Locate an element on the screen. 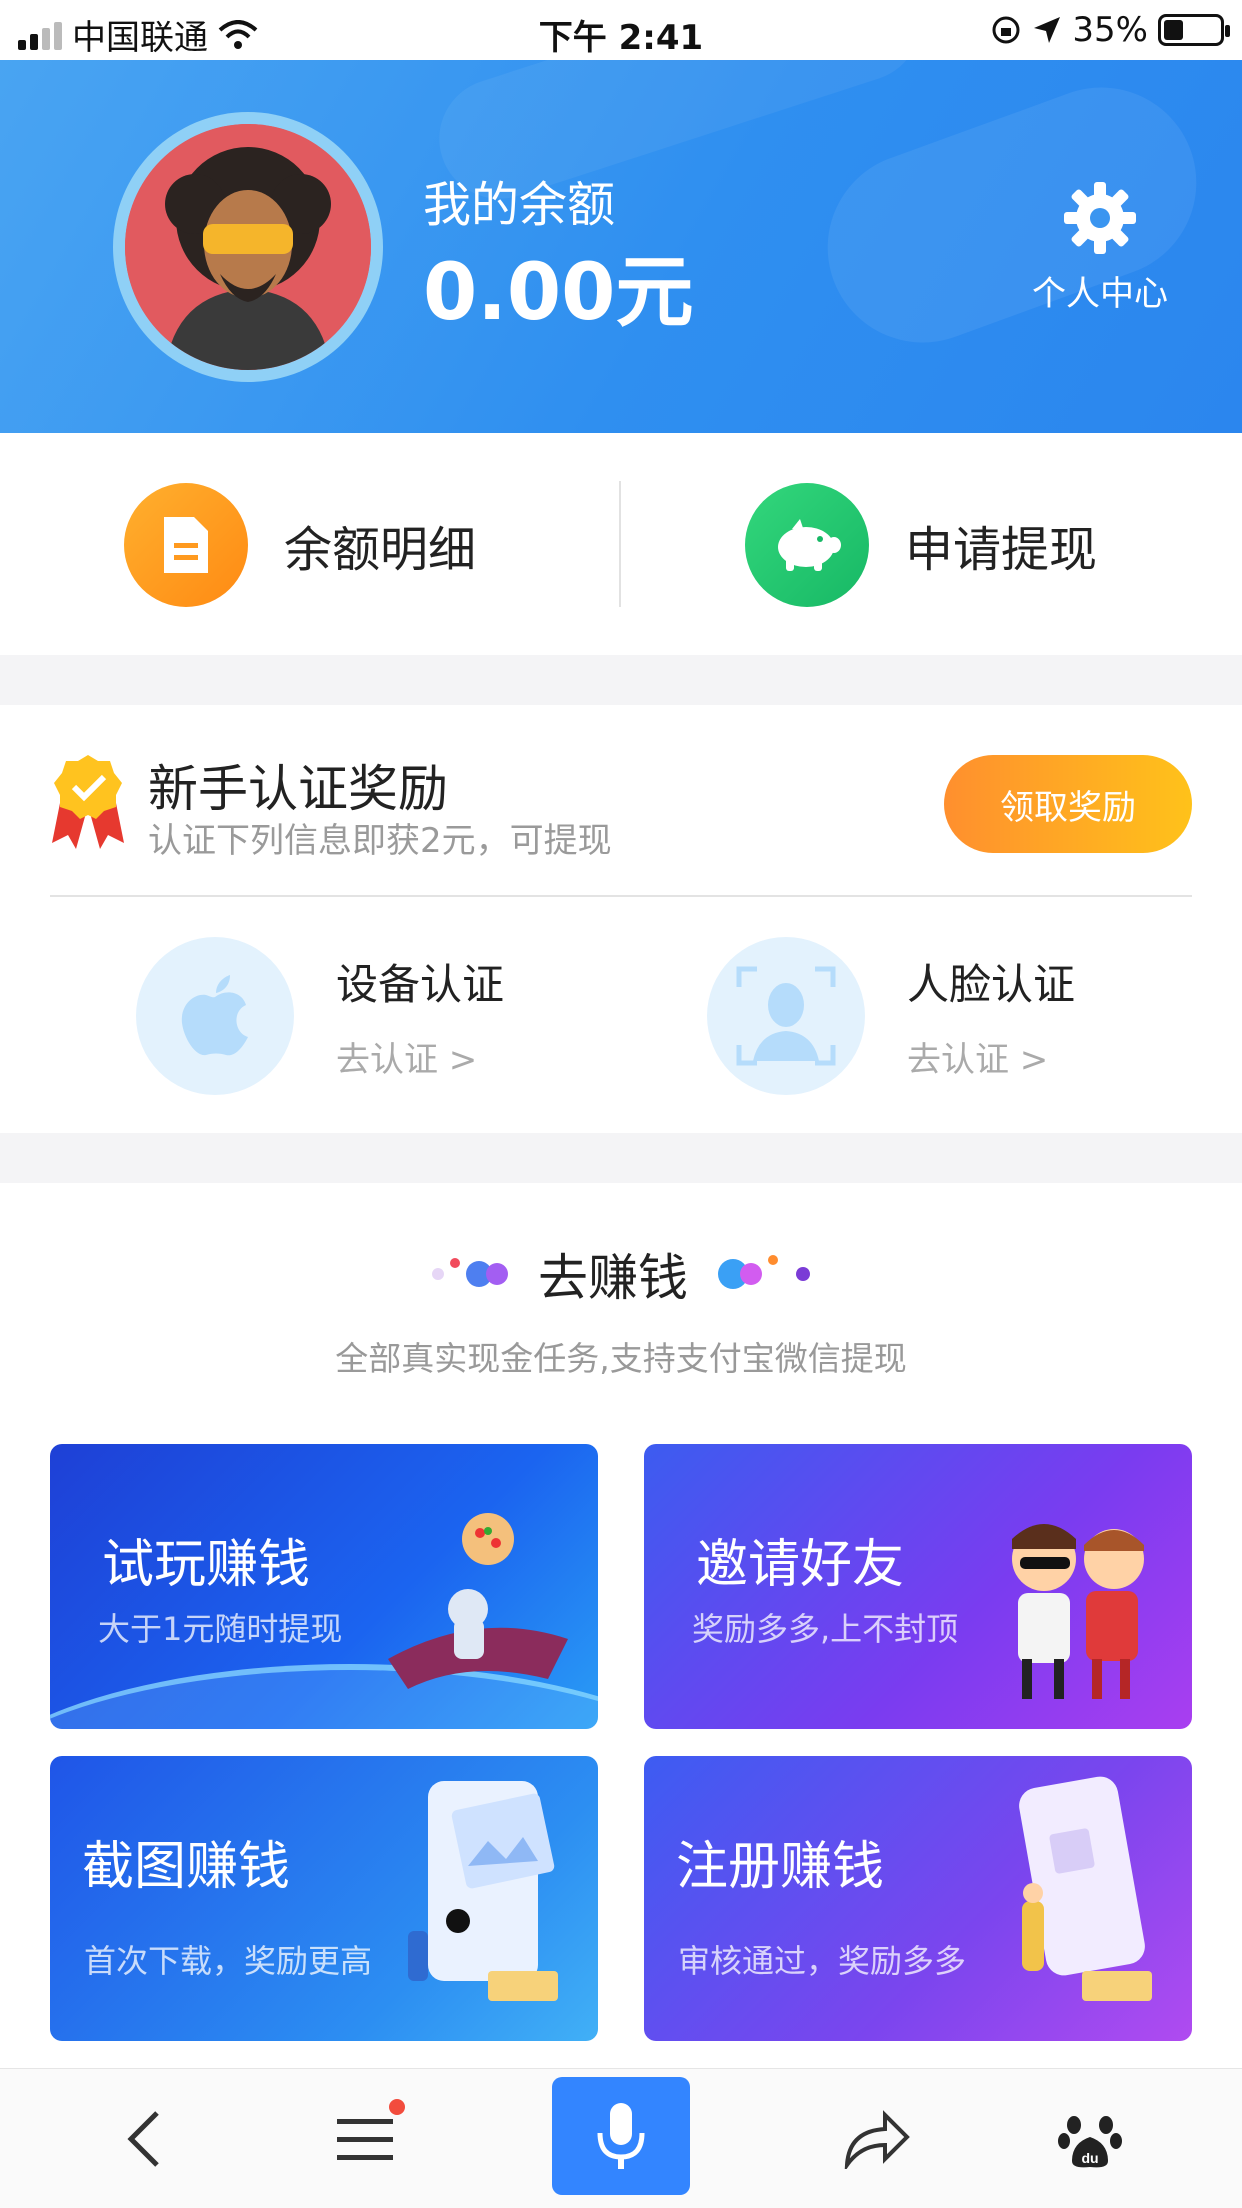  baidu-home-button: du is located at coordinates (1090, 2139).